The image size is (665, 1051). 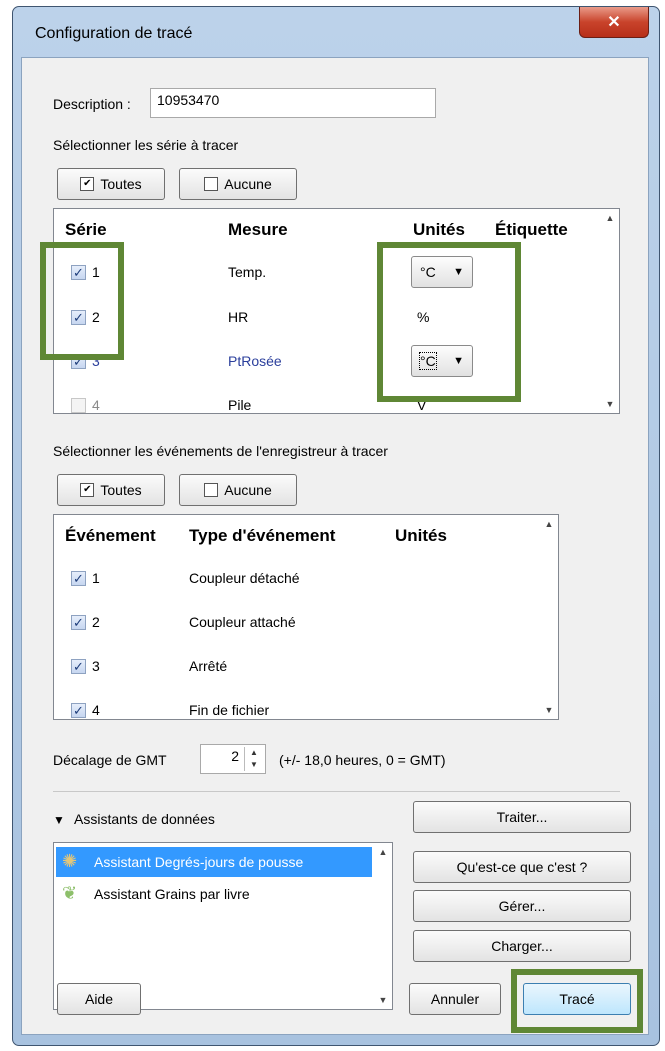 I want to click on event-4-checkbox: ✓, so click(x=78, y=710).